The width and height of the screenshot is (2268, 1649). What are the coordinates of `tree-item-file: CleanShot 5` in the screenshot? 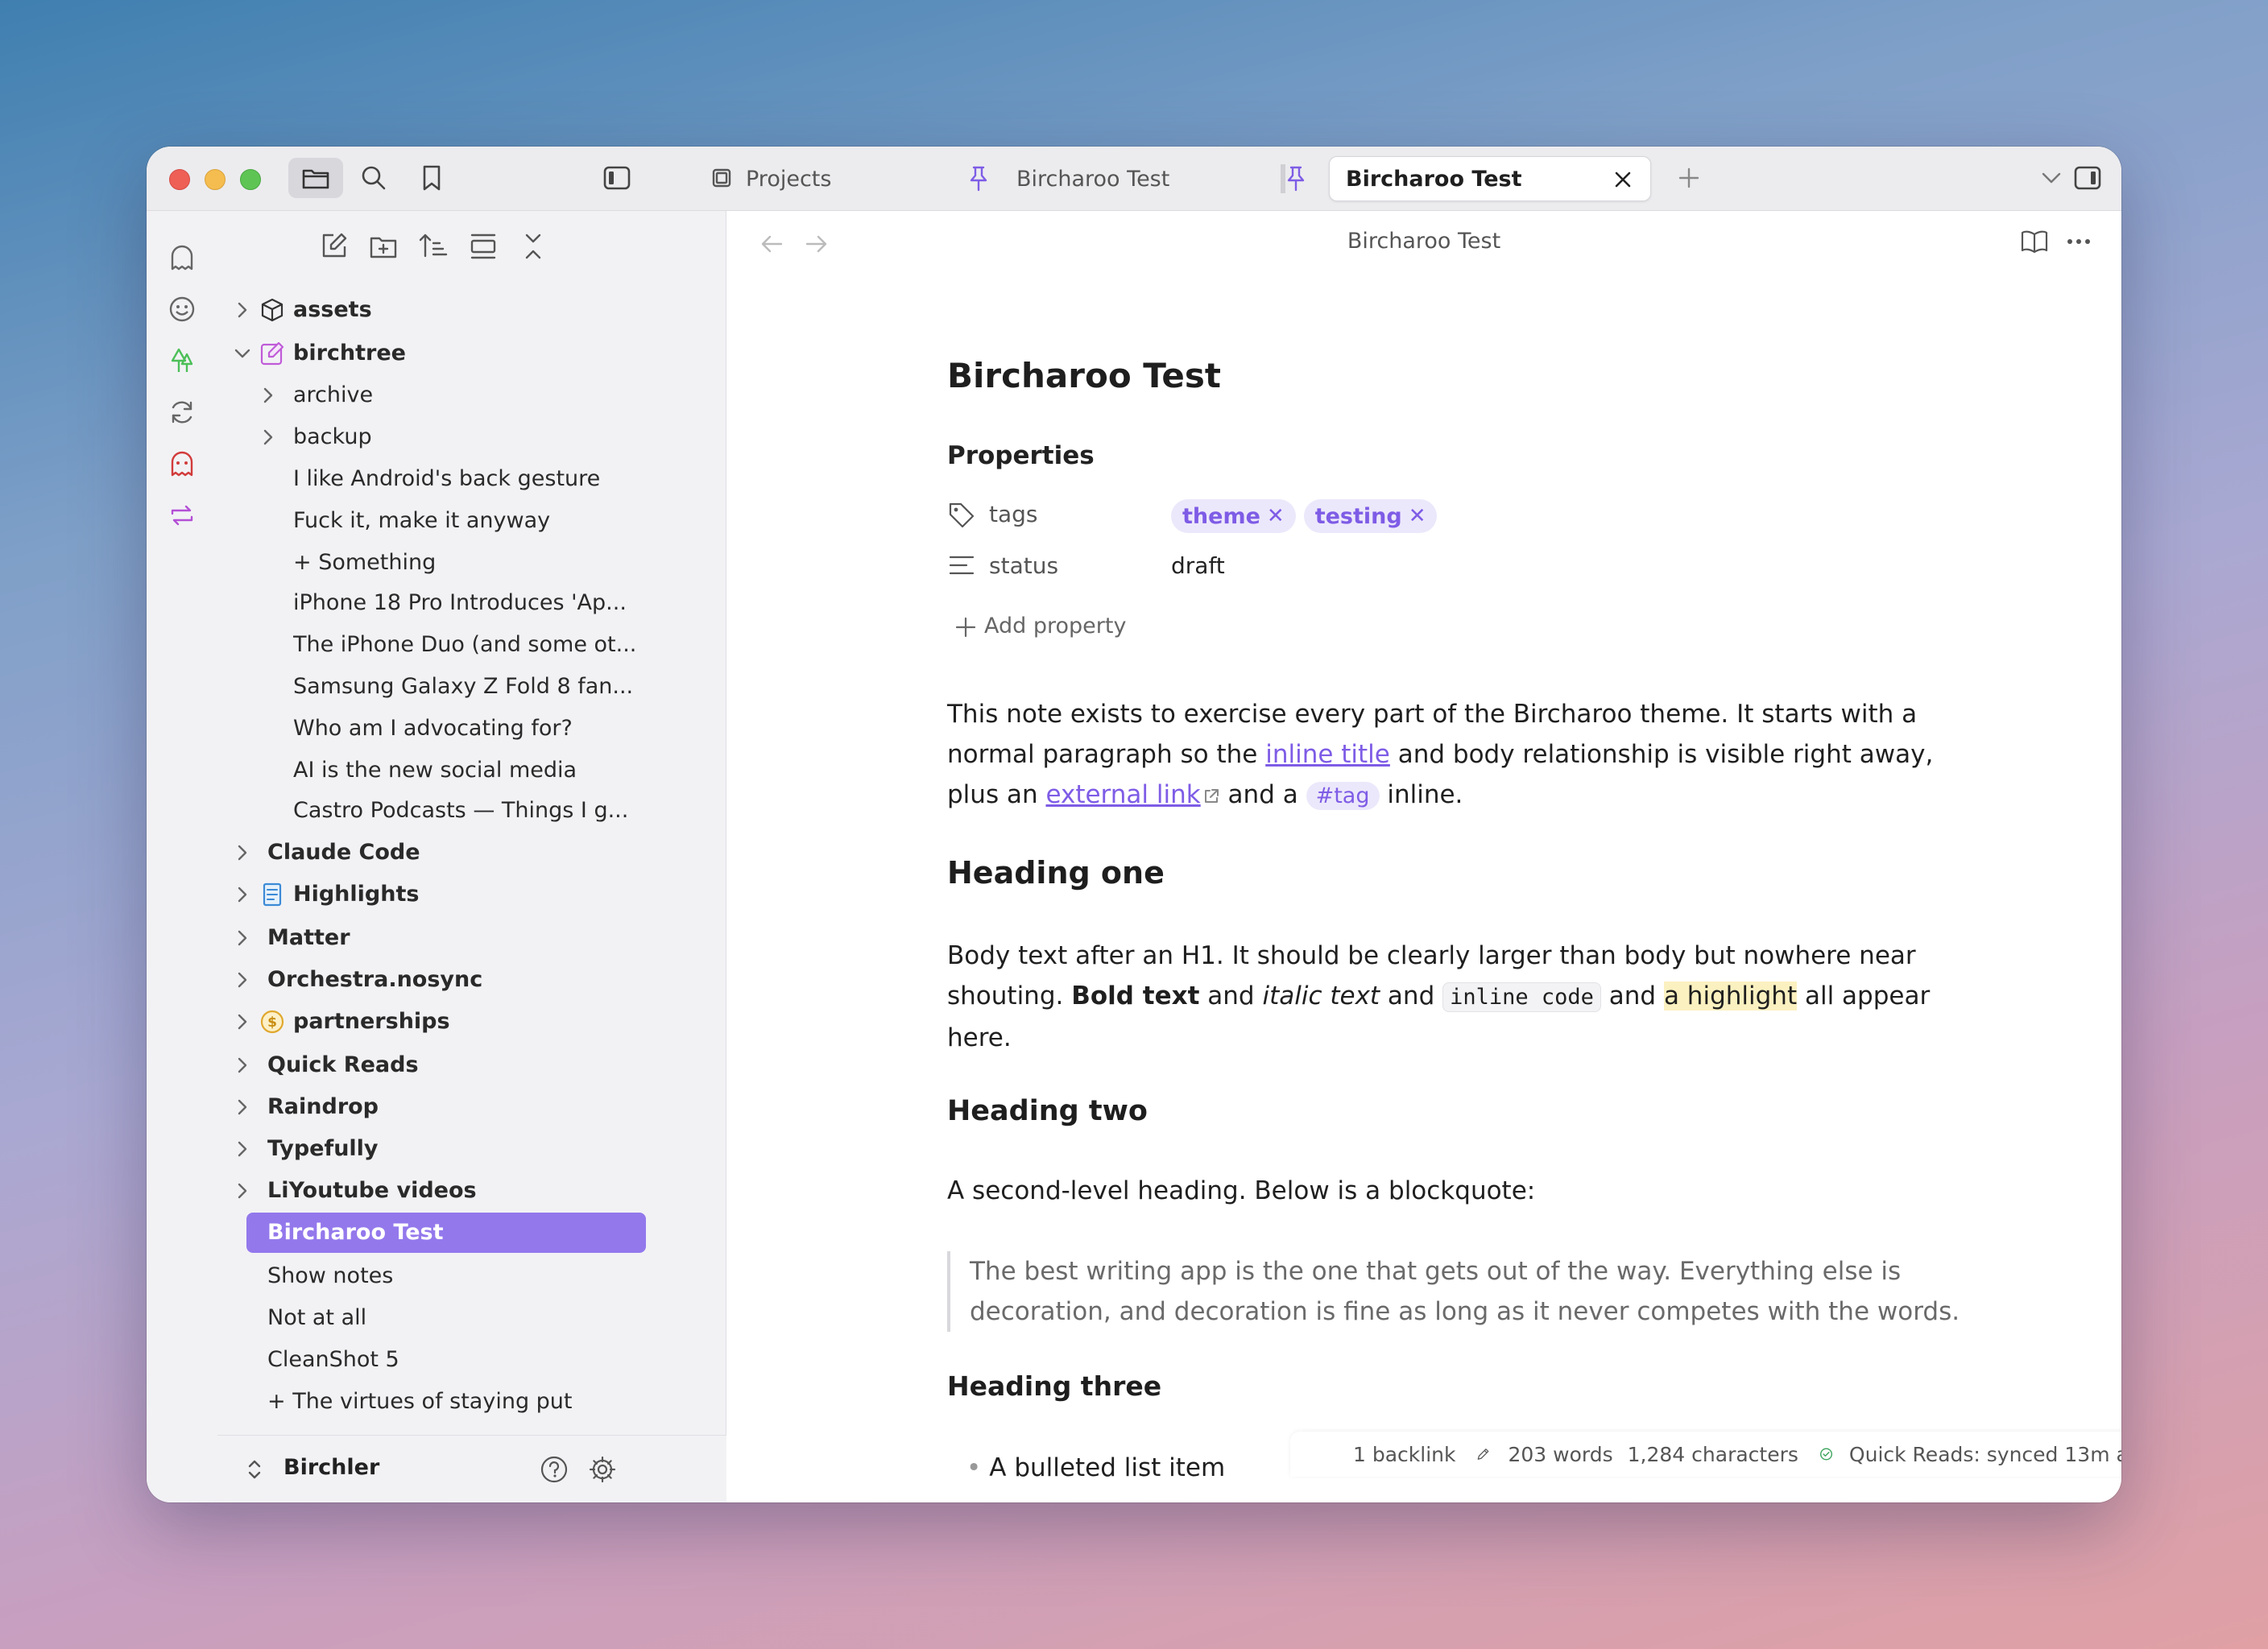 It's located at (471, 1360).